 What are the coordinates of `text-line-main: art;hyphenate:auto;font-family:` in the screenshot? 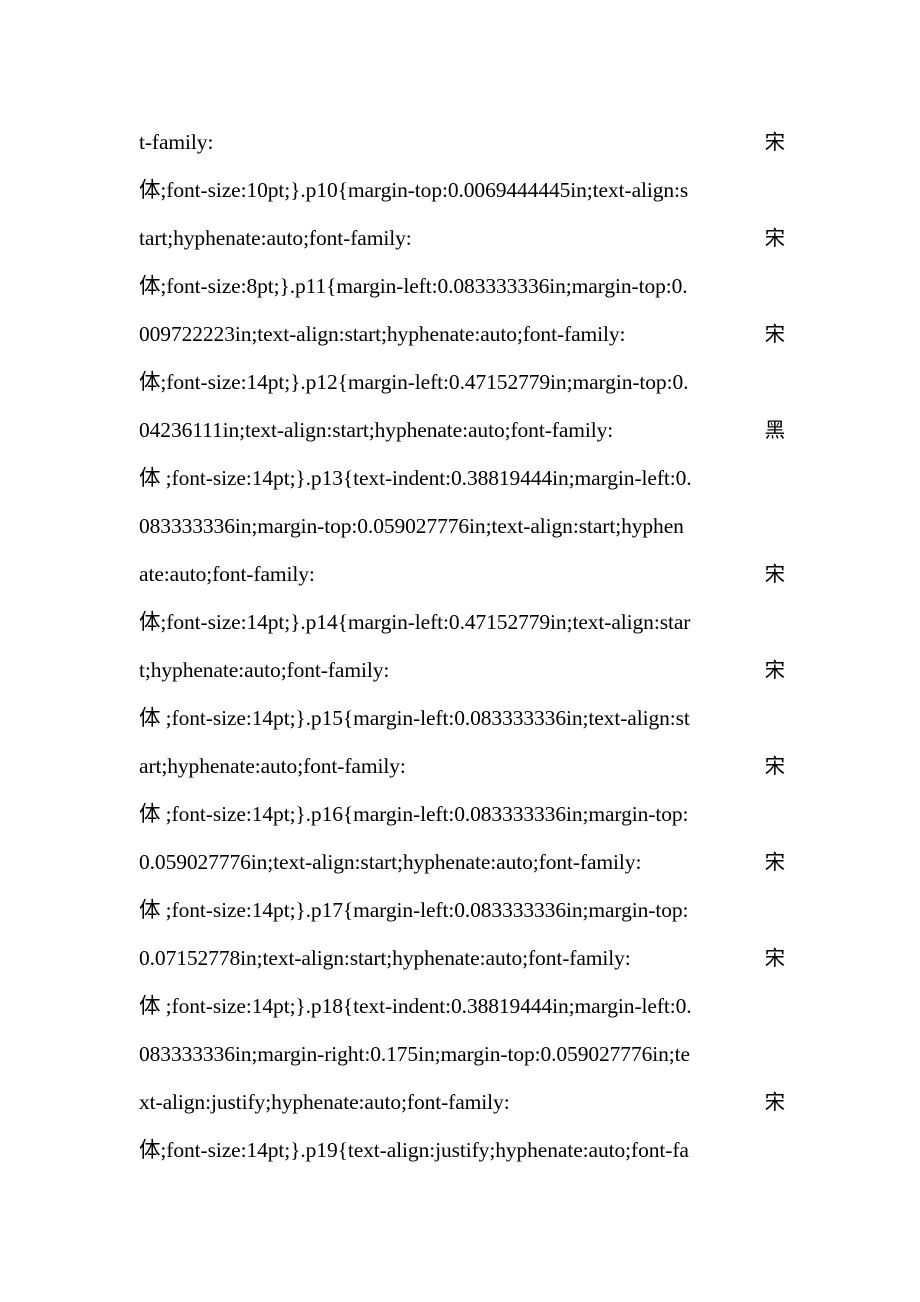 It's located at (272, 766).